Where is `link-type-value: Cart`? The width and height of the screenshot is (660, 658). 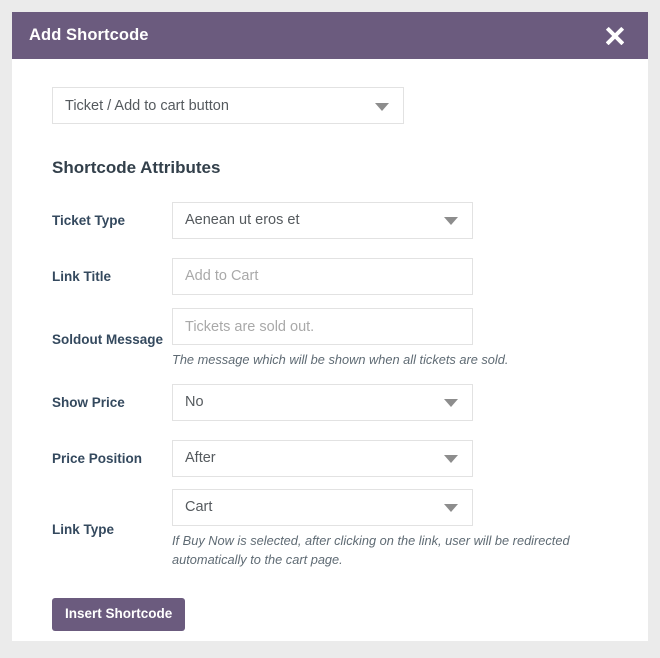 link-type-value: Cart is located at coordinates (199, 507).